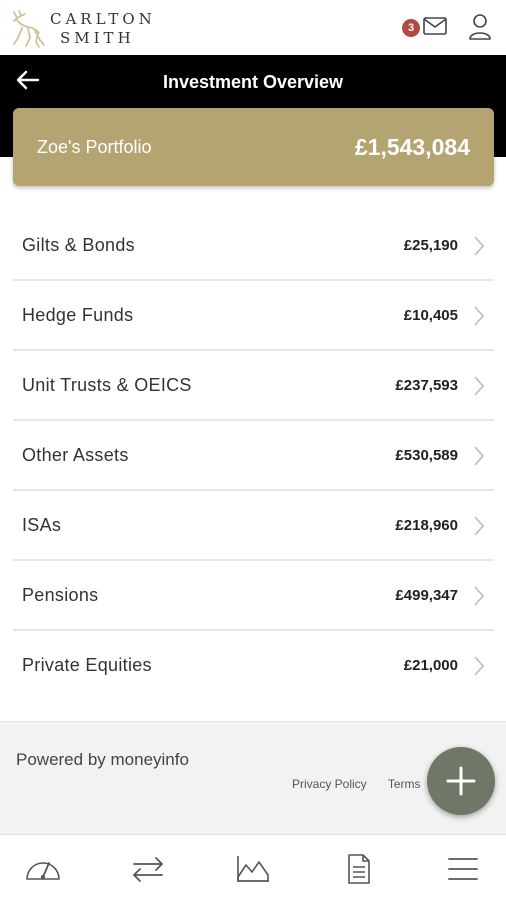 The width and height of the screenshot is (506, 900). Describe the element at coordinates (103, 19) in the screenshot. I see `brand-line-1: CARLTON` at that location.